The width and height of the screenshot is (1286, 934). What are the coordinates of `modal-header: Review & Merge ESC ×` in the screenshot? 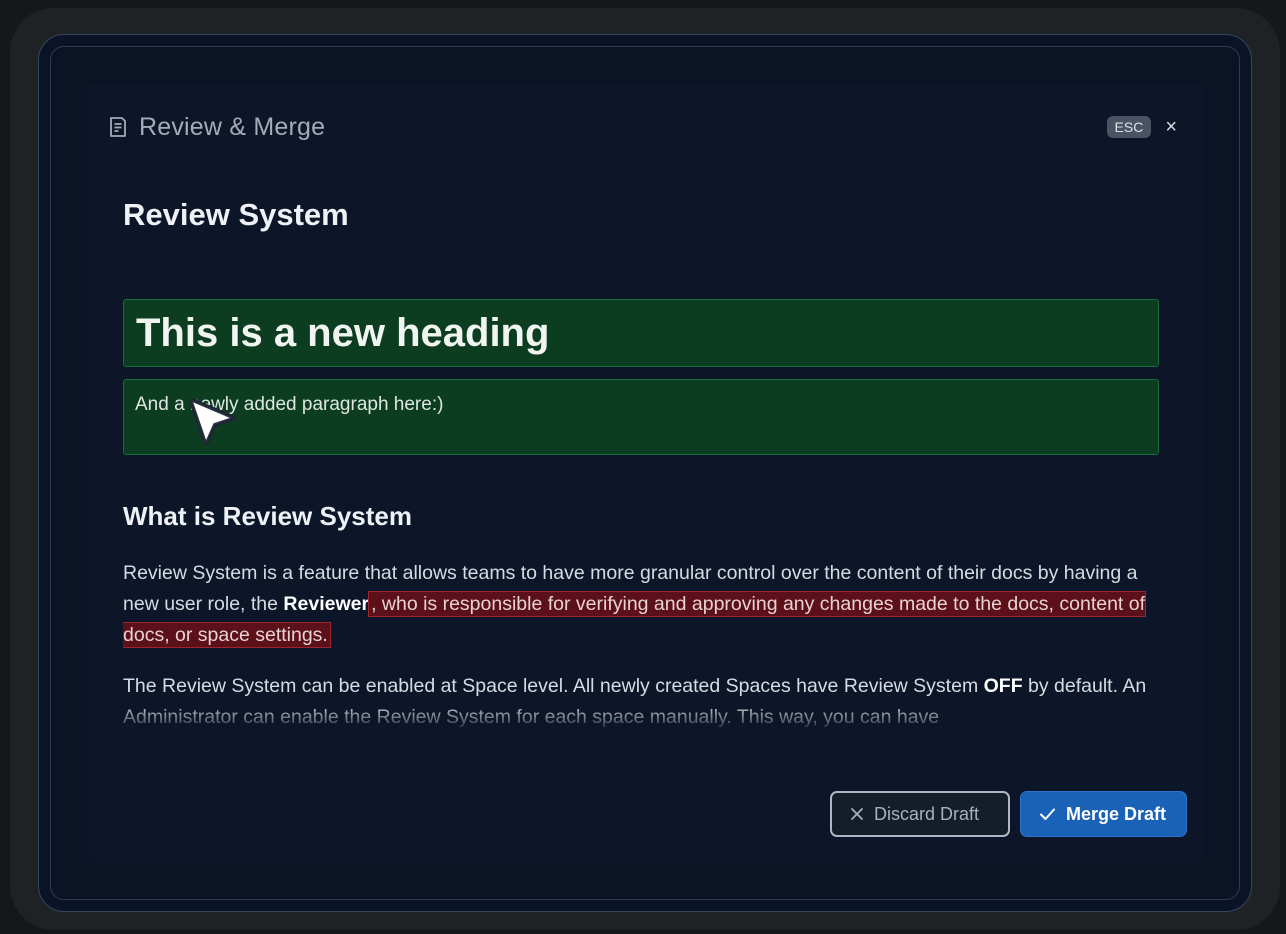 It's located at (642, 127).